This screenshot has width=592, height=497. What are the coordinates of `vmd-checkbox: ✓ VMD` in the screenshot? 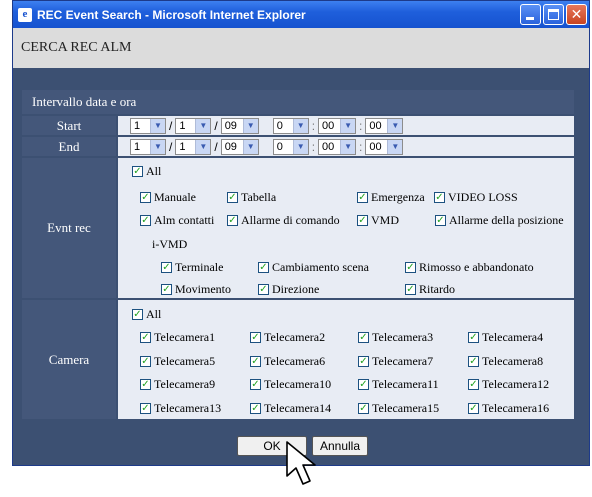 It's located at (378, 220).